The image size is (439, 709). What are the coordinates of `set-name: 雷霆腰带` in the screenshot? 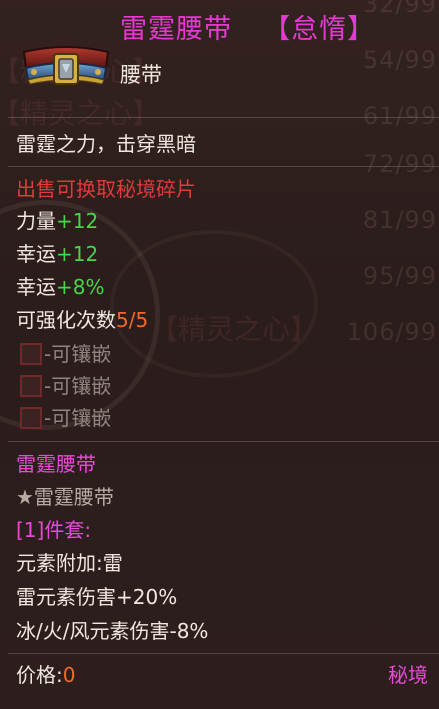 It's located at (56, 464).